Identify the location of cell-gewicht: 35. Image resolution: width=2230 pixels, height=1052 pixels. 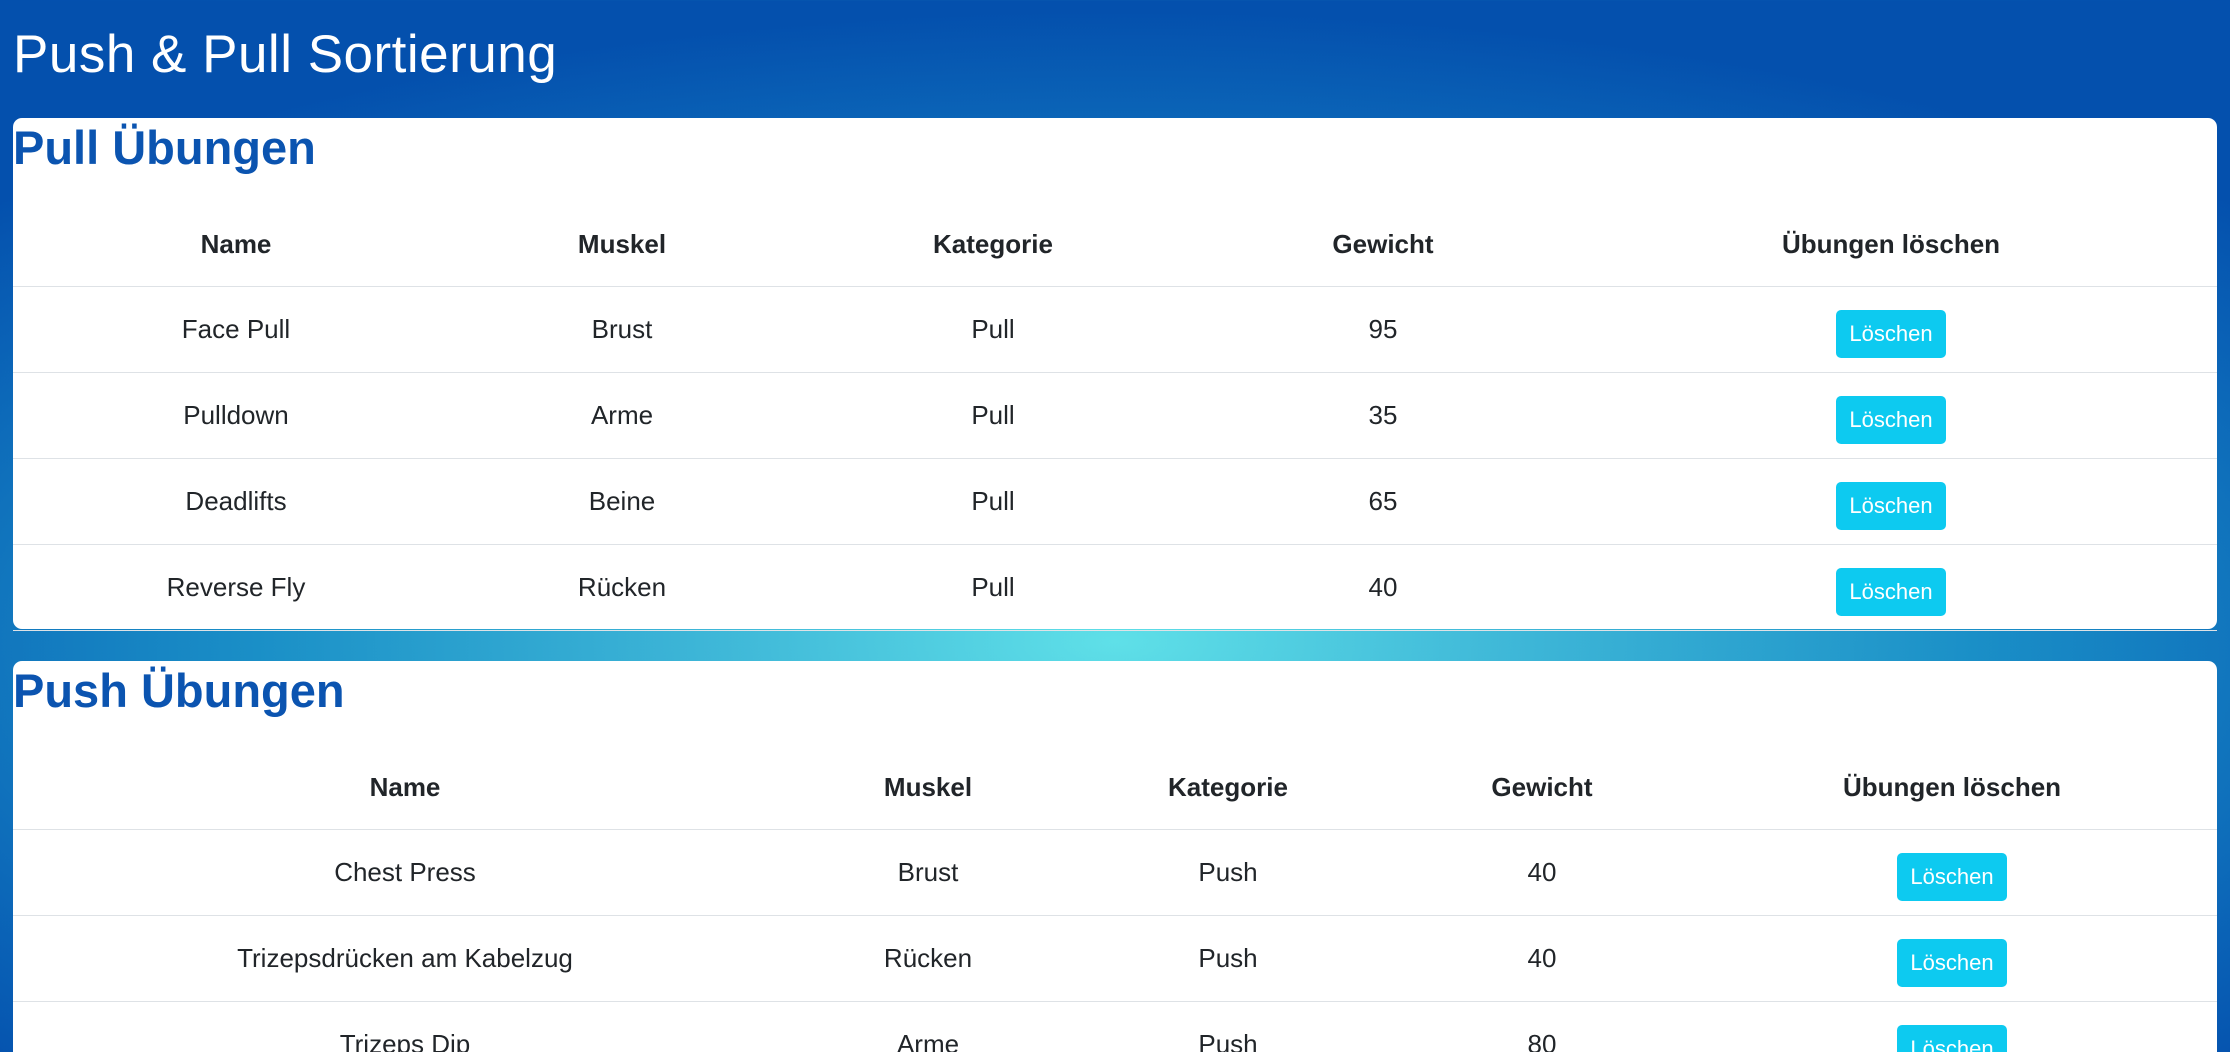
(1383, 415).